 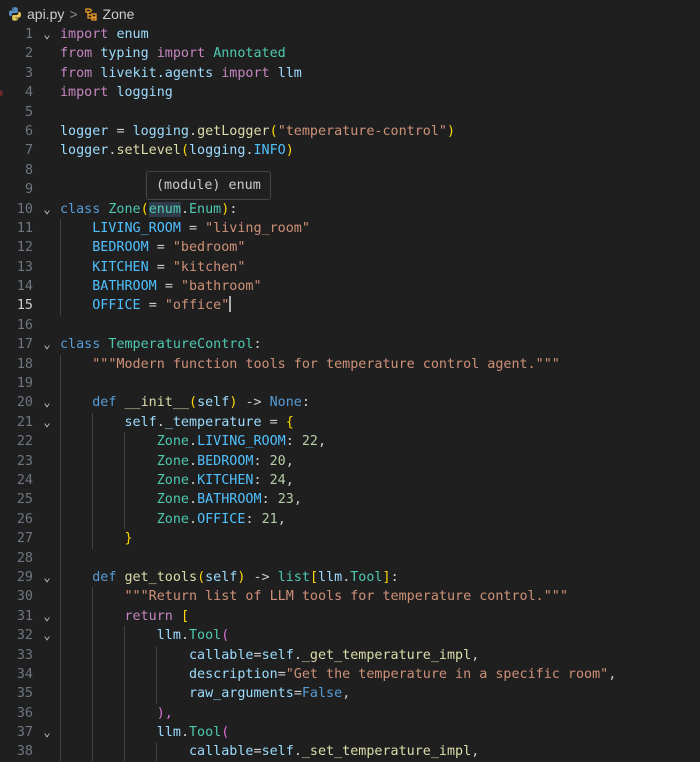 I want to click on code-line: 1 ⌄ import enum, so click(x=350, y=34).